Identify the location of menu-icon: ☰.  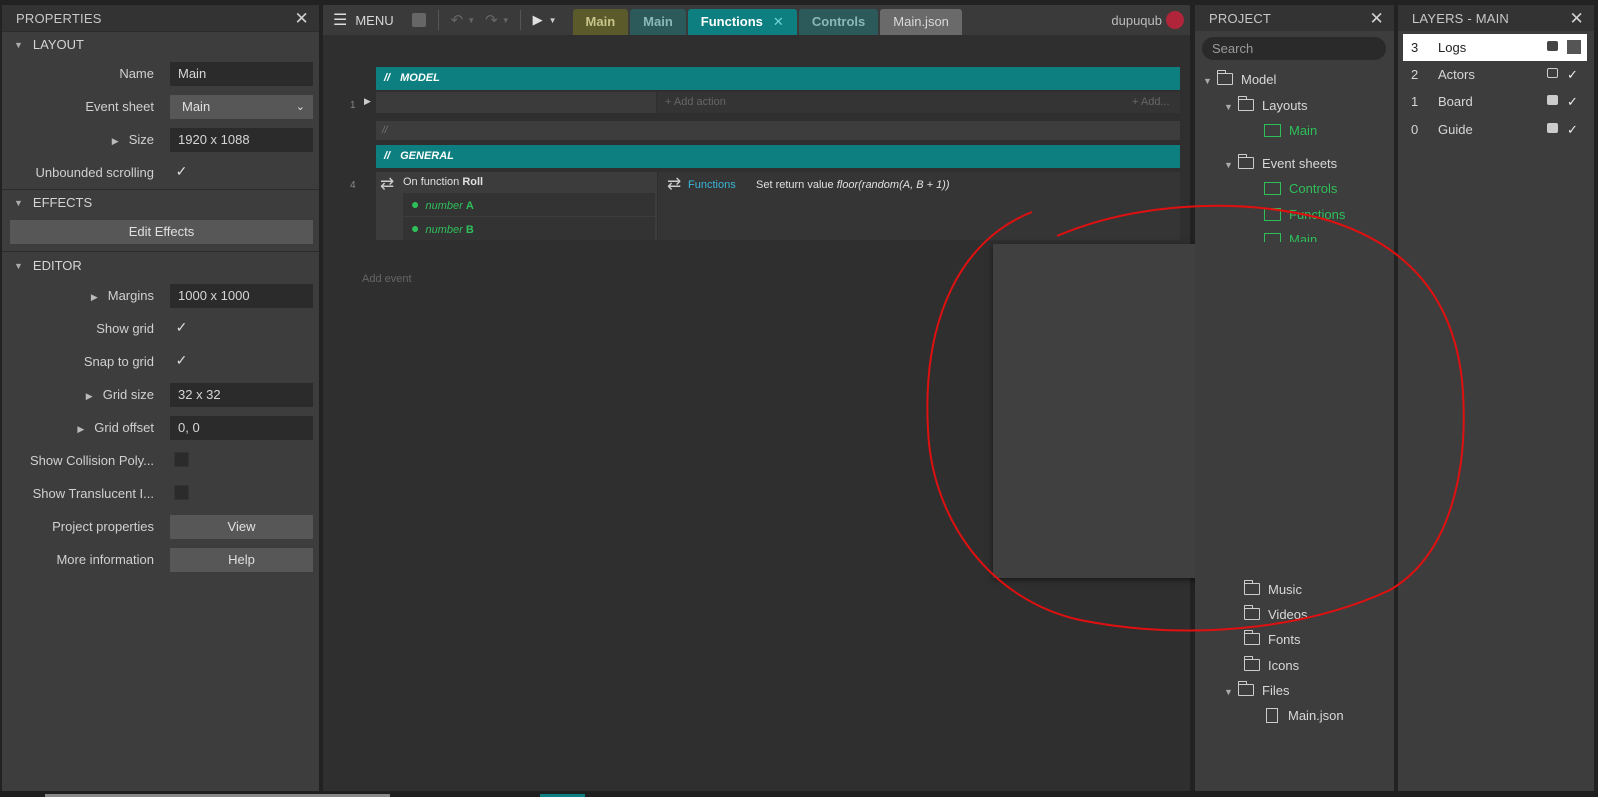
(340, 20).